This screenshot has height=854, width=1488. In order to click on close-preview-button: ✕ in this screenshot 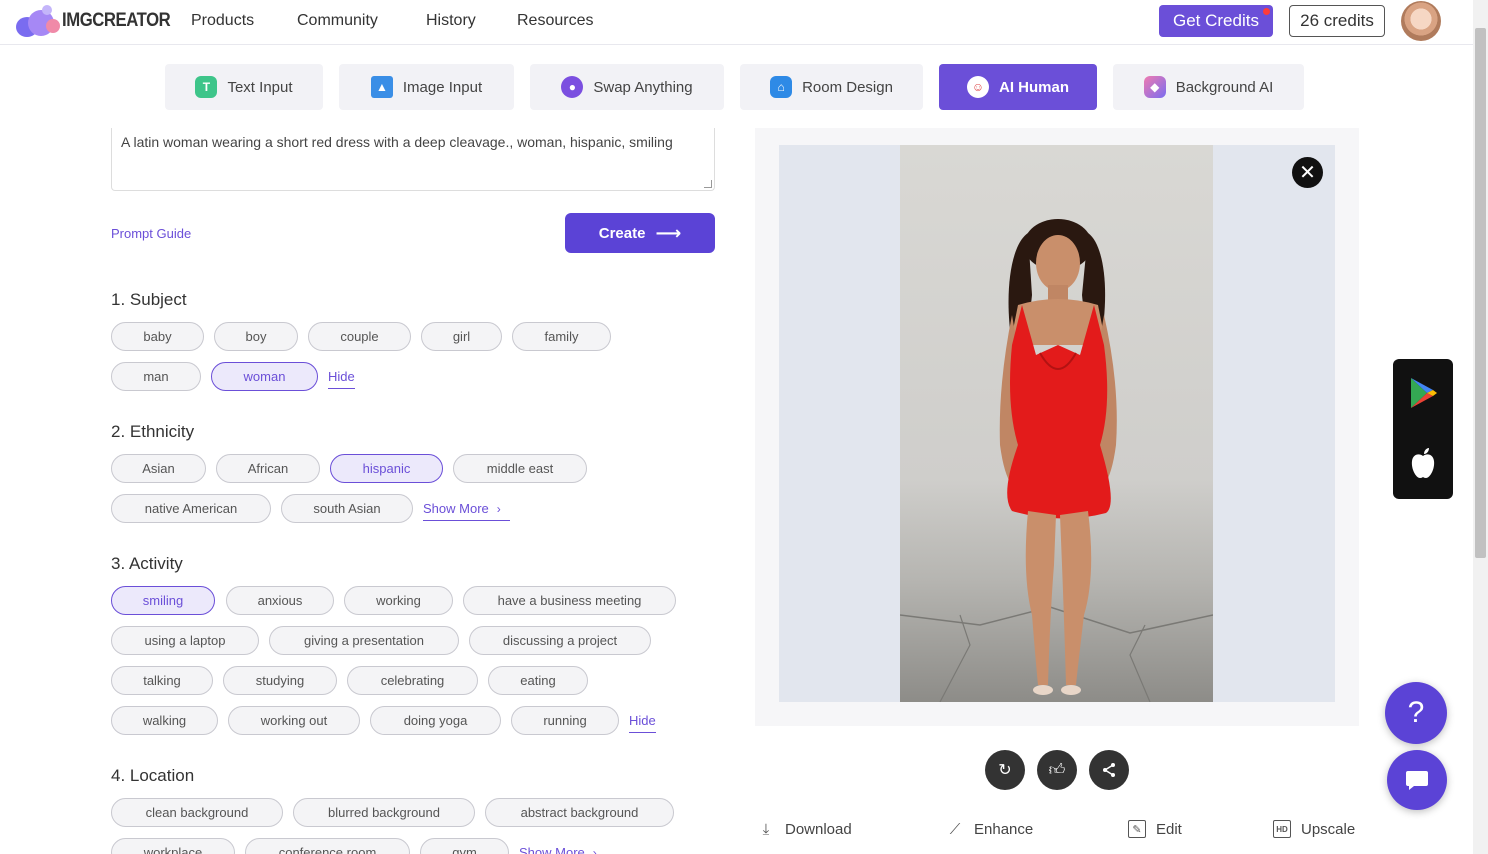, I will do `click(1307, 172)`.